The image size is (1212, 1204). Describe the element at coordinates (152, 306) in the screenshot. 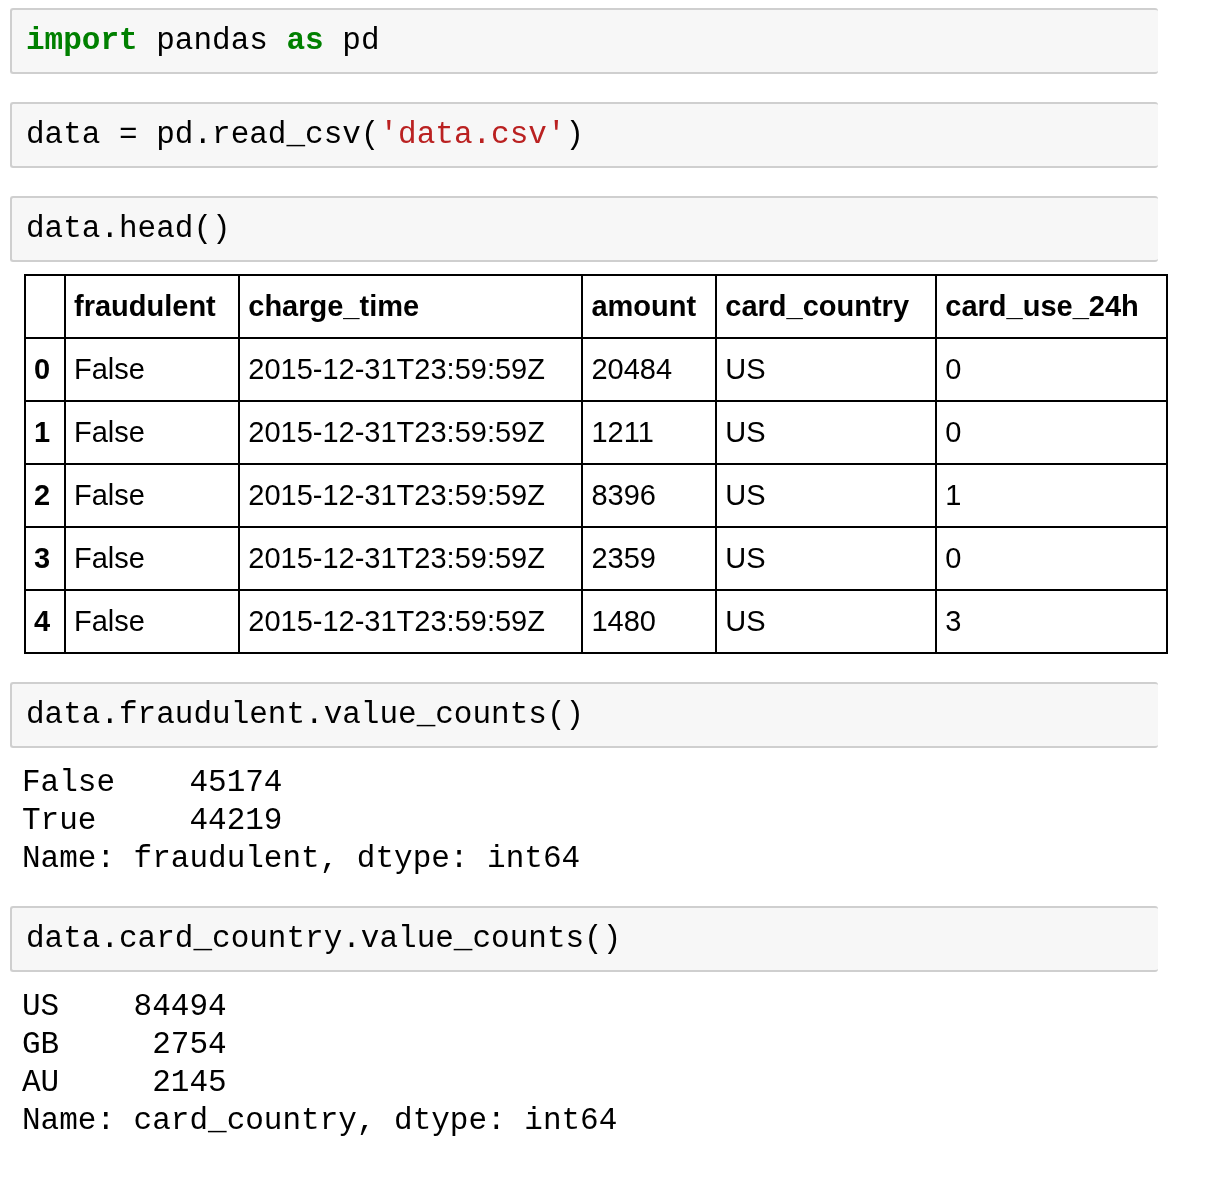

I see `column-header: fraudulent` at that location.